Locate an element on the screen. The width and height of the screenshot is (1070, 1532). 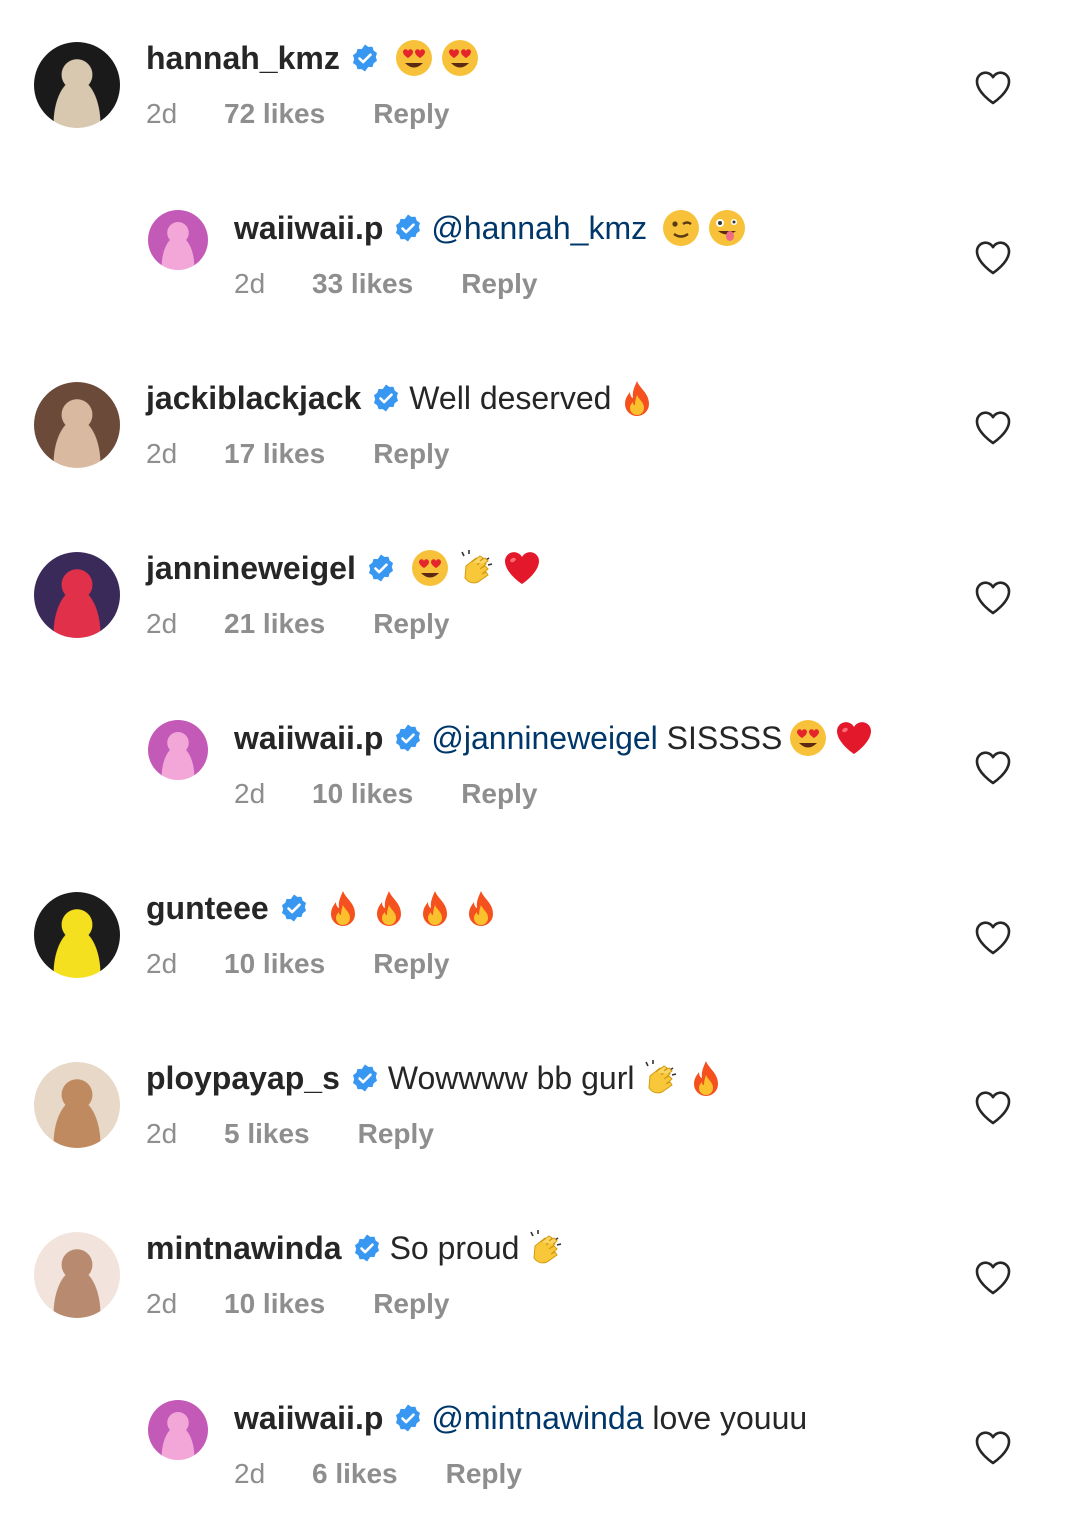
comment-body: waiiwaii.p @mintnawinda love youuu is located at coordinates (520, 1418).